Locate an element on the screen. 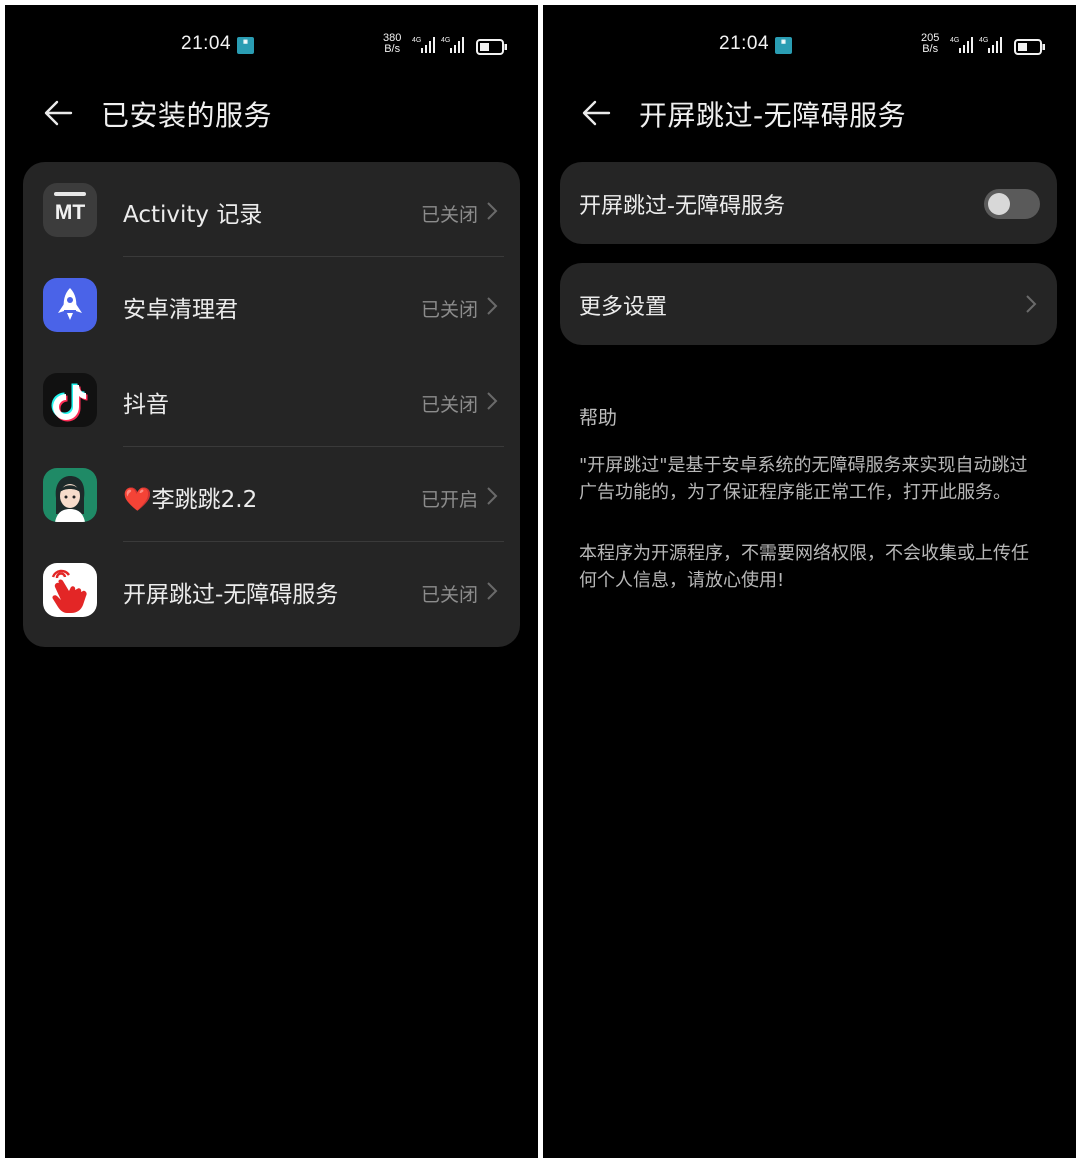 The image size is (1080, 1163). header: 已安装的服务 is located at coordinates (271, 113).